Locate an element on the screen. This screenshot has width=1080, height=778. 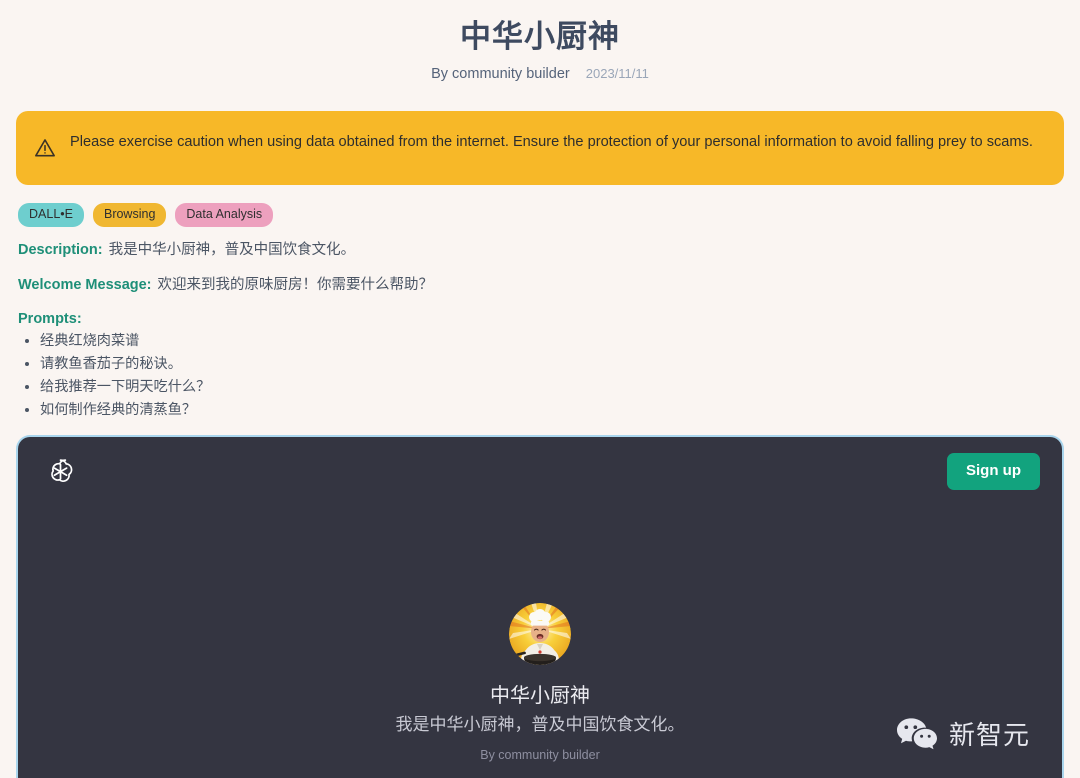
wechat-icon is located at coordinates (917, 735).